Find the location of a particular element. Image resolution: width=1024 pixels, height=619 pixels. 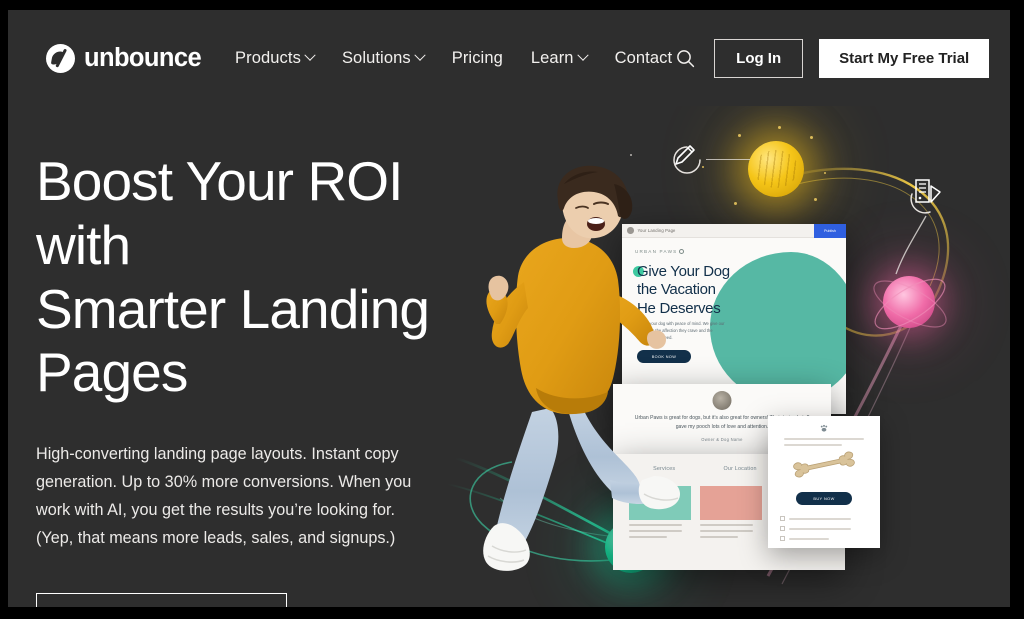

nav-links: Products Solutions Pricing Learn Contact is located at coordinates (453, 58).